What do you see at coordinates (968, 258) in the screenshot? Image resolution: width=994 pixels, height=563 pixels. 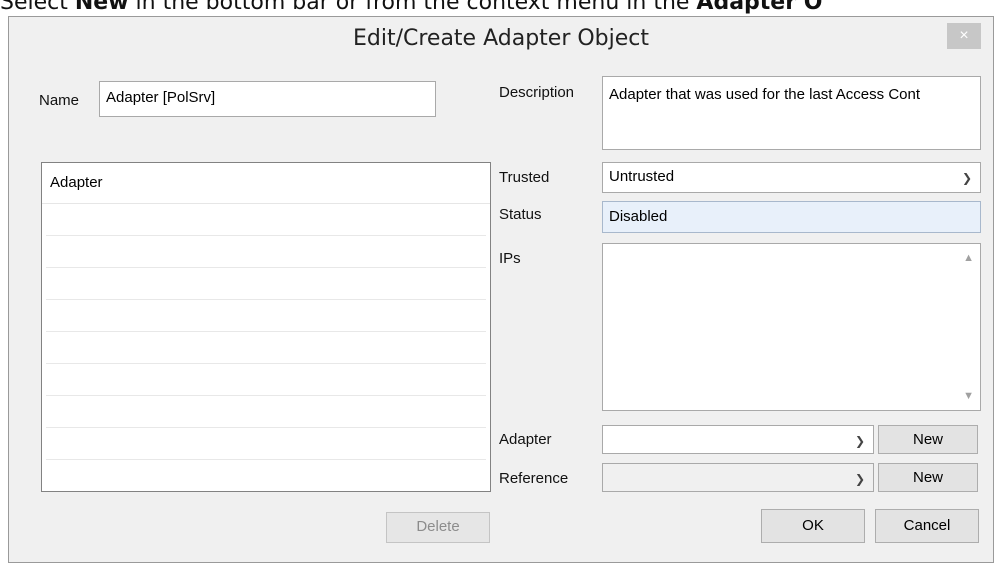 I see `scroll-up-icon: ▲` at bounding box center [968, 258].